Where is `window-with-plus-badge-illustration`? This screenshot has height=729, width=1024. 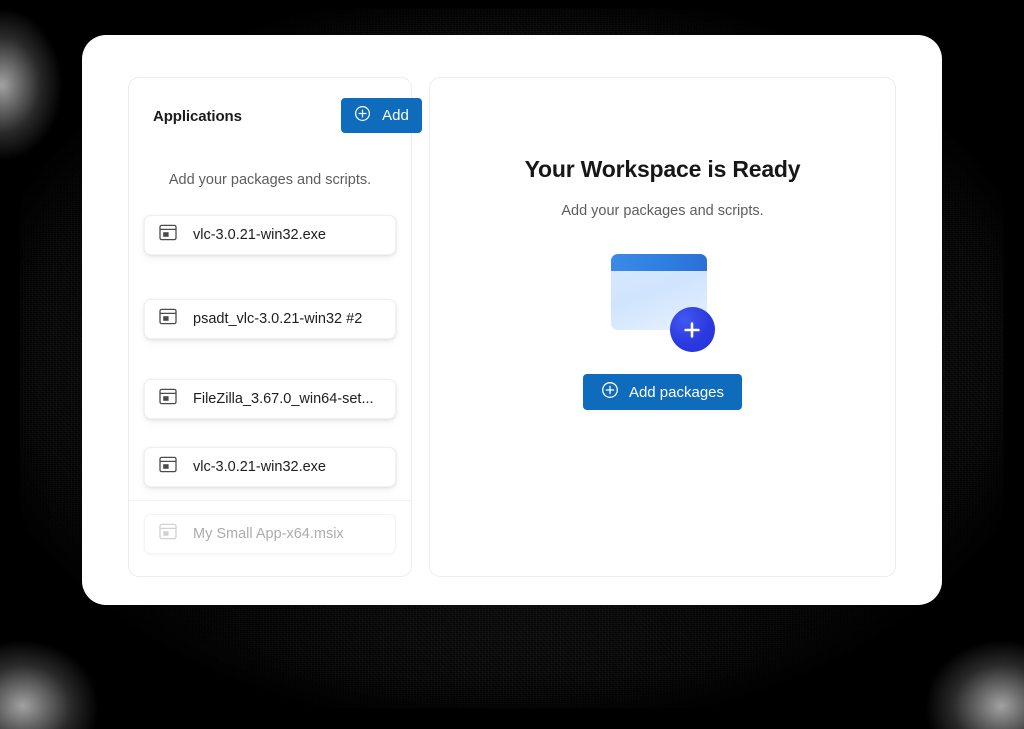 window-with-plus-badge-illustration is located at coordinates (662, 303).